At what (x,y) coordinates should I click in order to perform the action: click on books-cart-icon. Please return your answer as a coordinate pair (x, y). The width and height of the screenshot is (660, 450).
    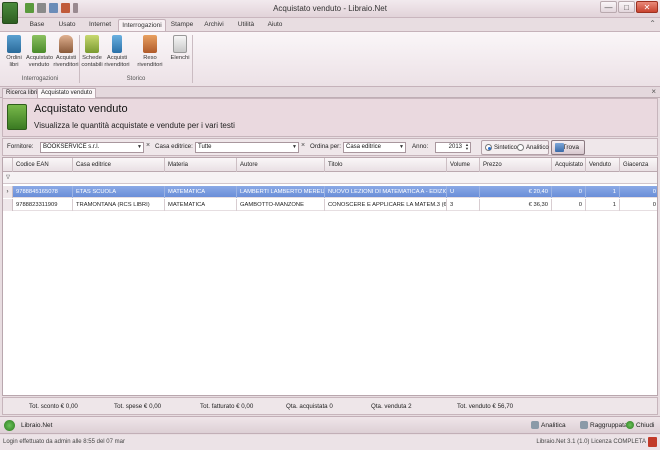
    Looking at the image, I should click on (39, 44).